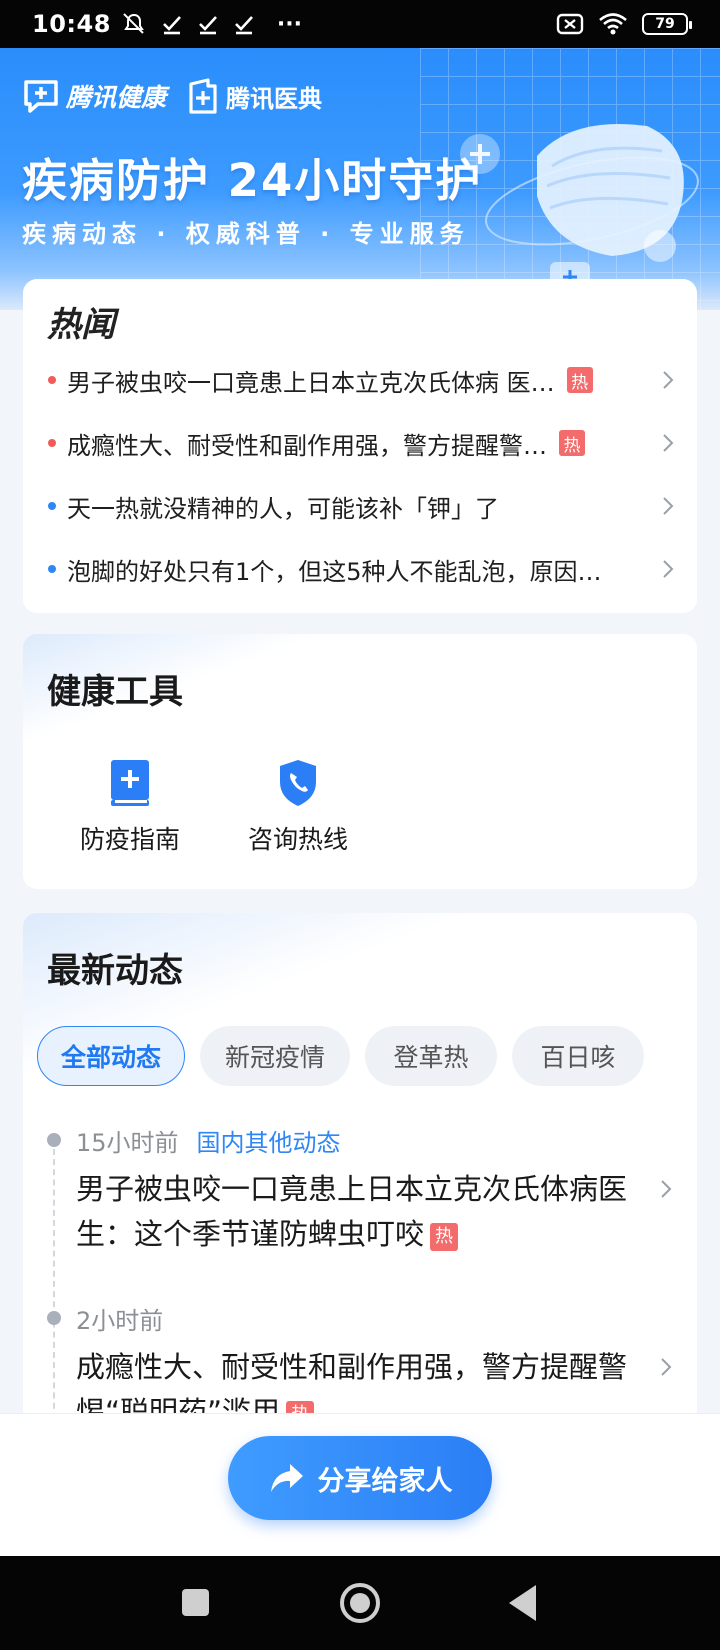 The height and width of the screenshot is (1650, 720). I want to click on tab-dengue: 登革热, so click(431, 1056).